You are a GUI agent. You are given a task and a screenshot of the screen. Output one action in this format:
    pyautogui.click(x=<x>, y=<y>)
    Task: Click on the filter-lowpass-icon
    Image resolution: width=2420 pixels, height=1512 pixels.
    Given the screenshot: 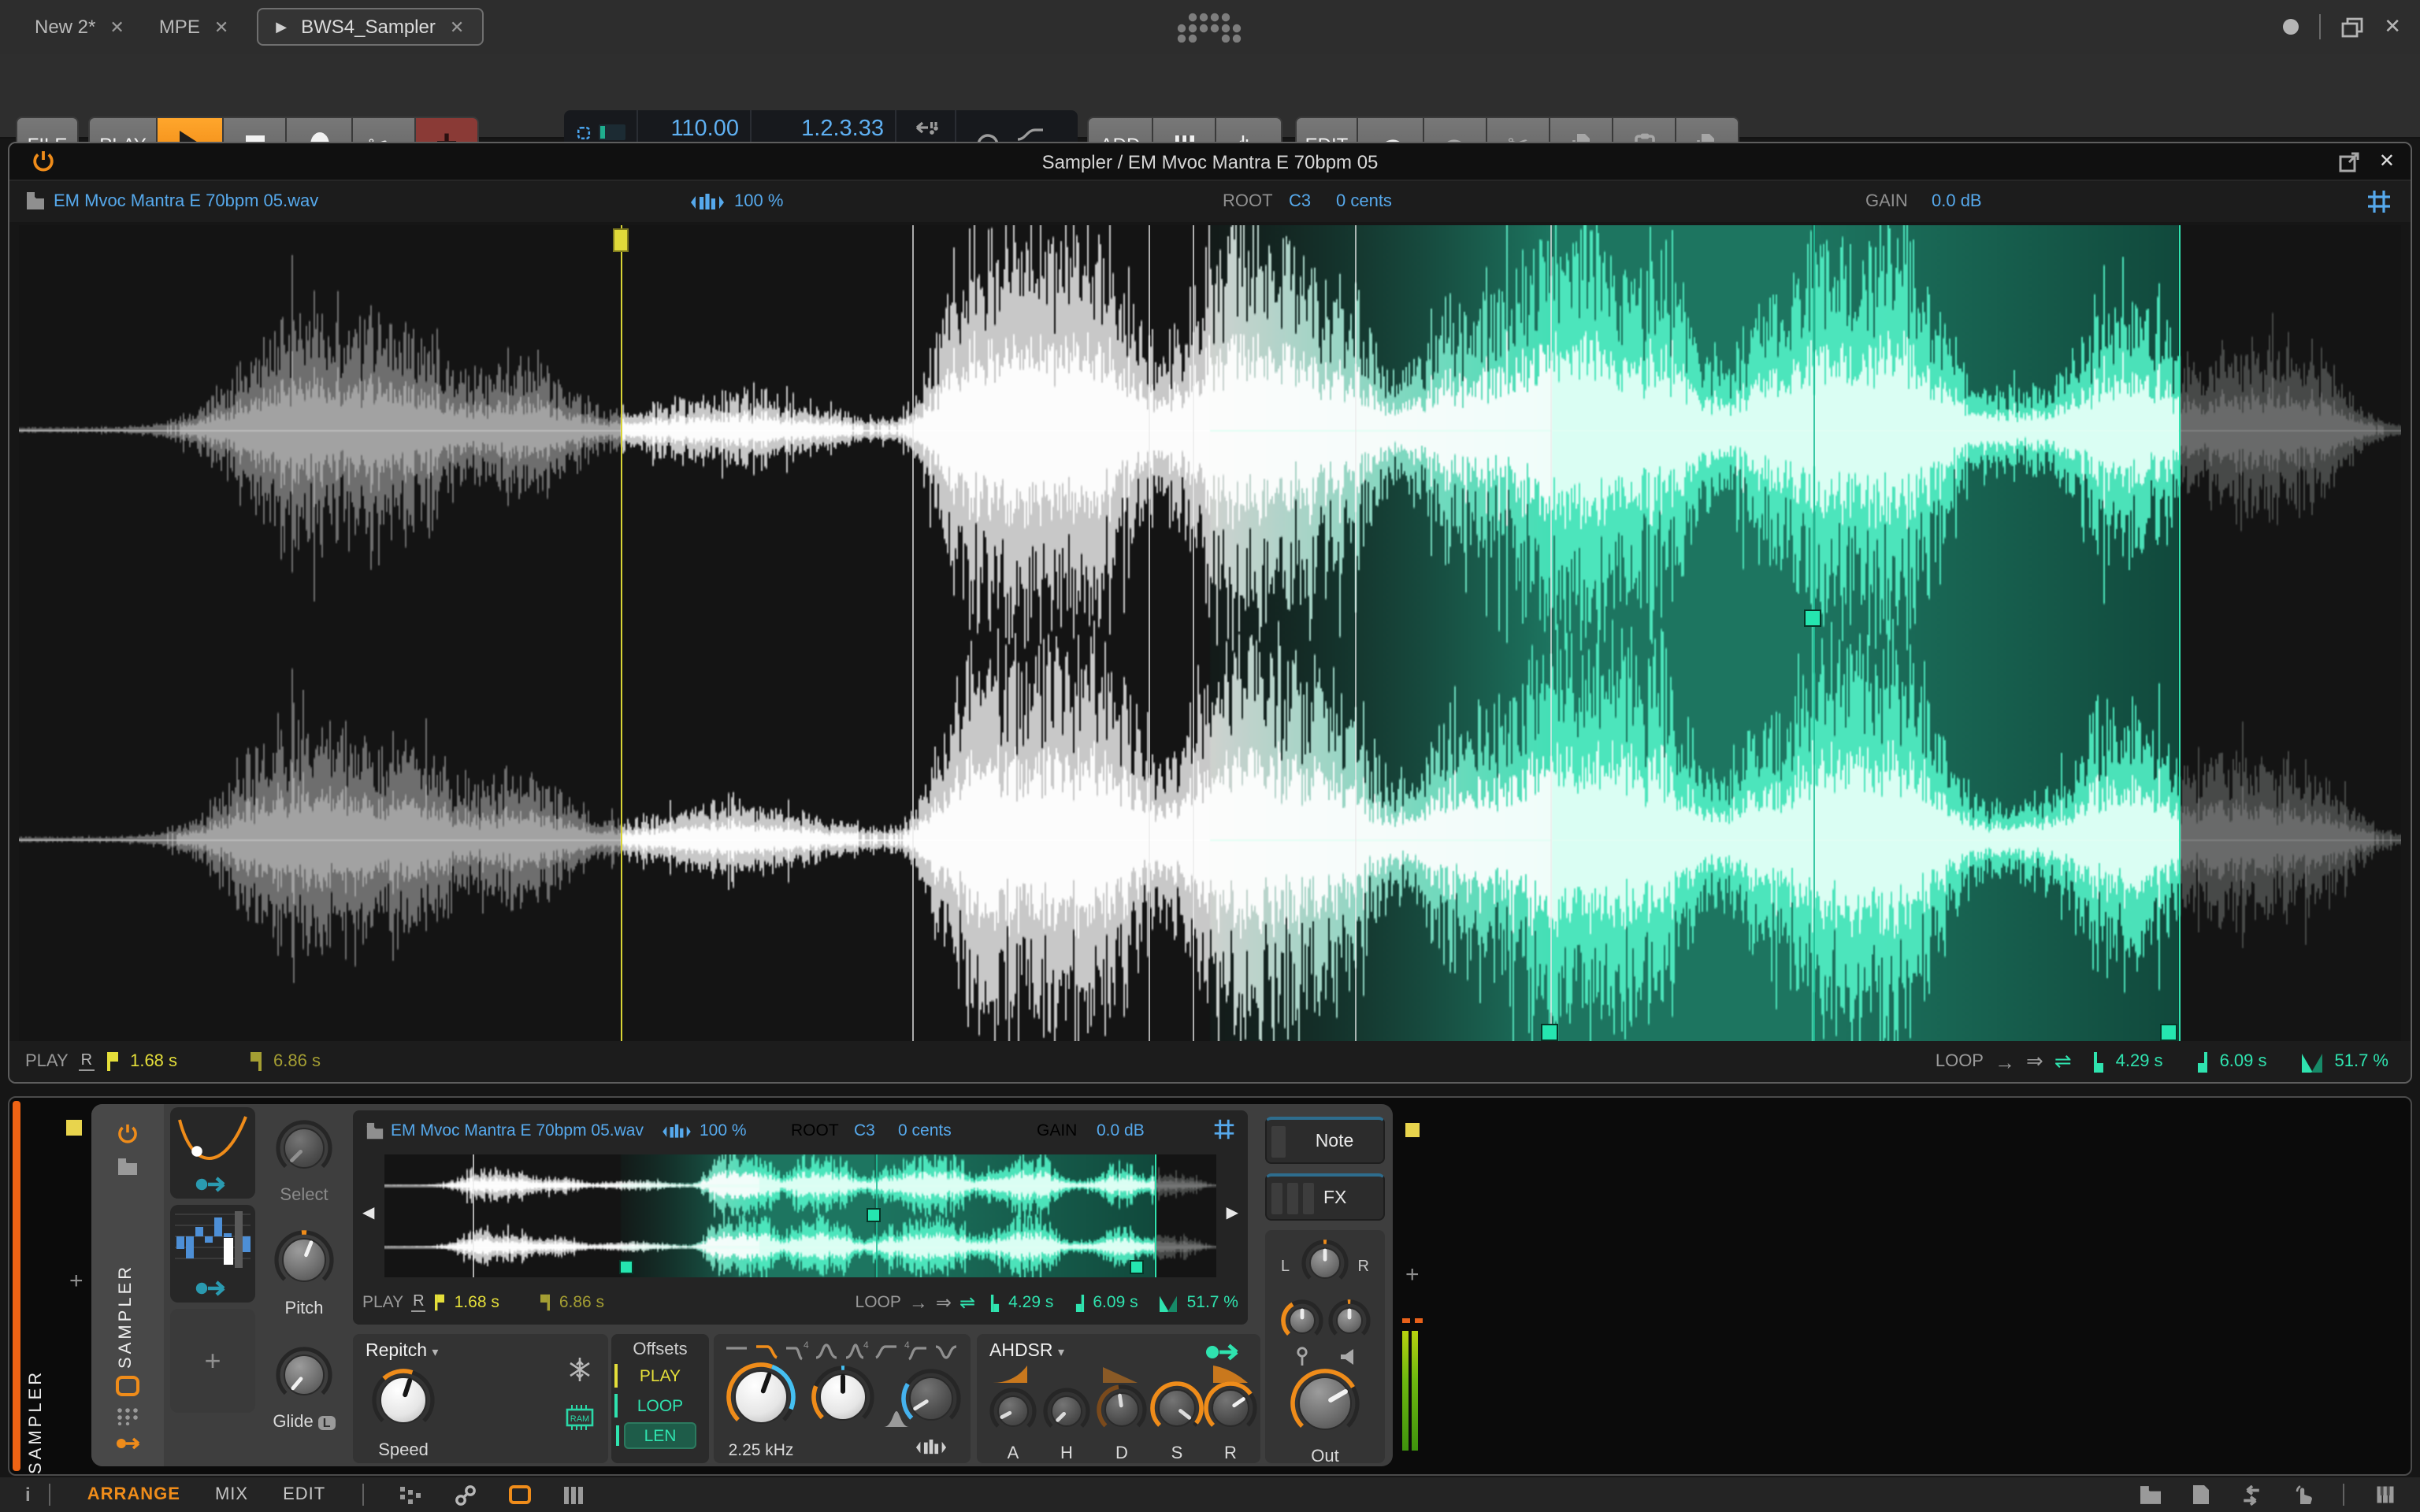 What is the action you would take?
    pyautogui.click(x=766, y=1350)
    